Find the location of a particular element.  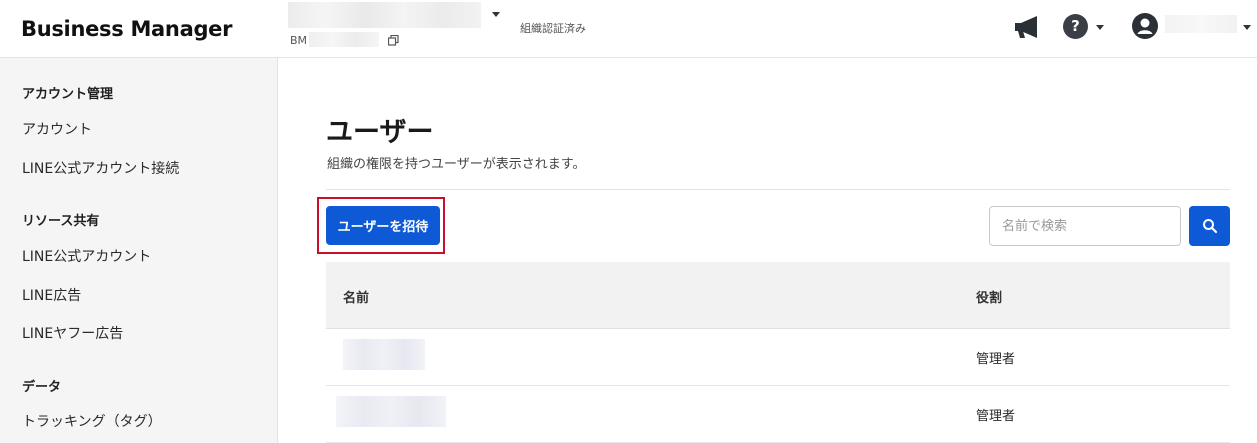

megaphone-icon is located at coordinates (1027, 27).